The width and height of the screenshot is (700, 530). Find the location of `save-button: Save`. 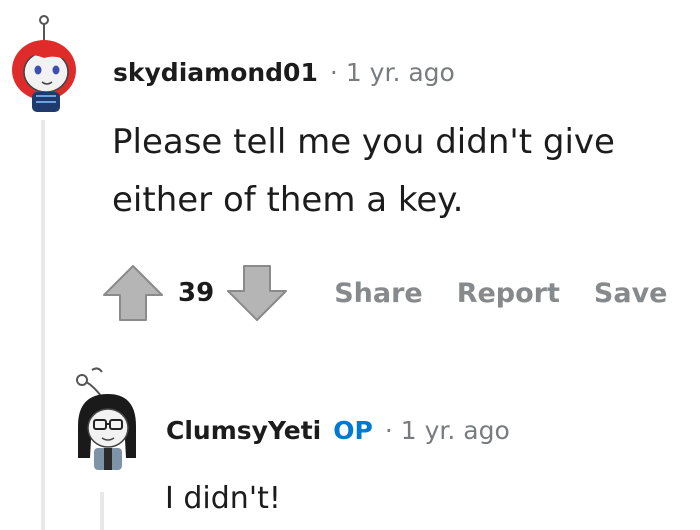

save-button: Save is located at coordinates (631, 293).